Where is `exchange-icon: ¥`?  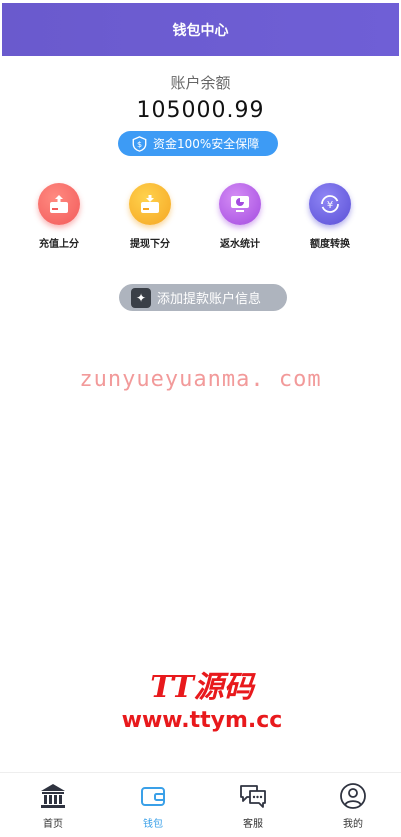
exchange-icon: ¥ is located at coordinates (330, 204).